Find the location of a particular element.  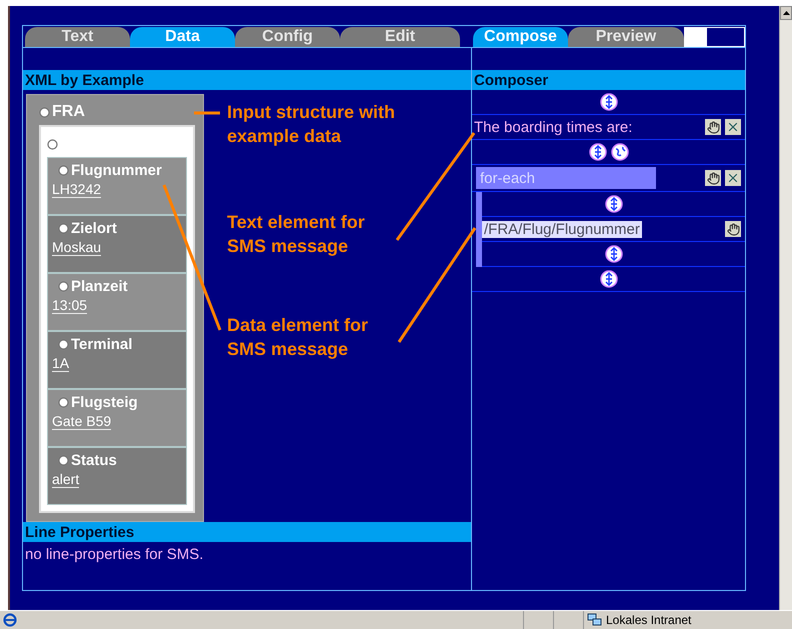

data-path: /FRA/Flug/Flugnummer is located at coordinates (562, 229).